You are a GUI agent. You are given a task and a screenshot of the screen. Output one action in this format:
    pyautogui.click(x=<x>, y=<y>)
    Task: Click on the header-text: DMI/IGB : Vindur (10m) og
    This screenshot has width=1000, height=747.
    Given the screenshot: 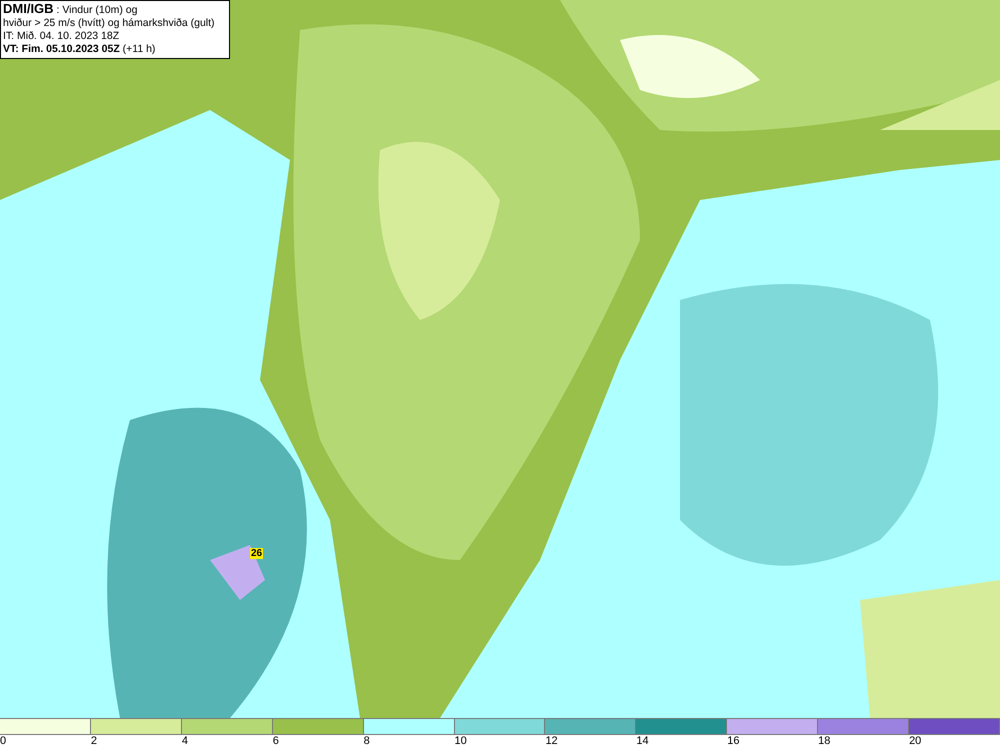 What is the action you would take?
    pyautogui.click(x=70, y=9)
    